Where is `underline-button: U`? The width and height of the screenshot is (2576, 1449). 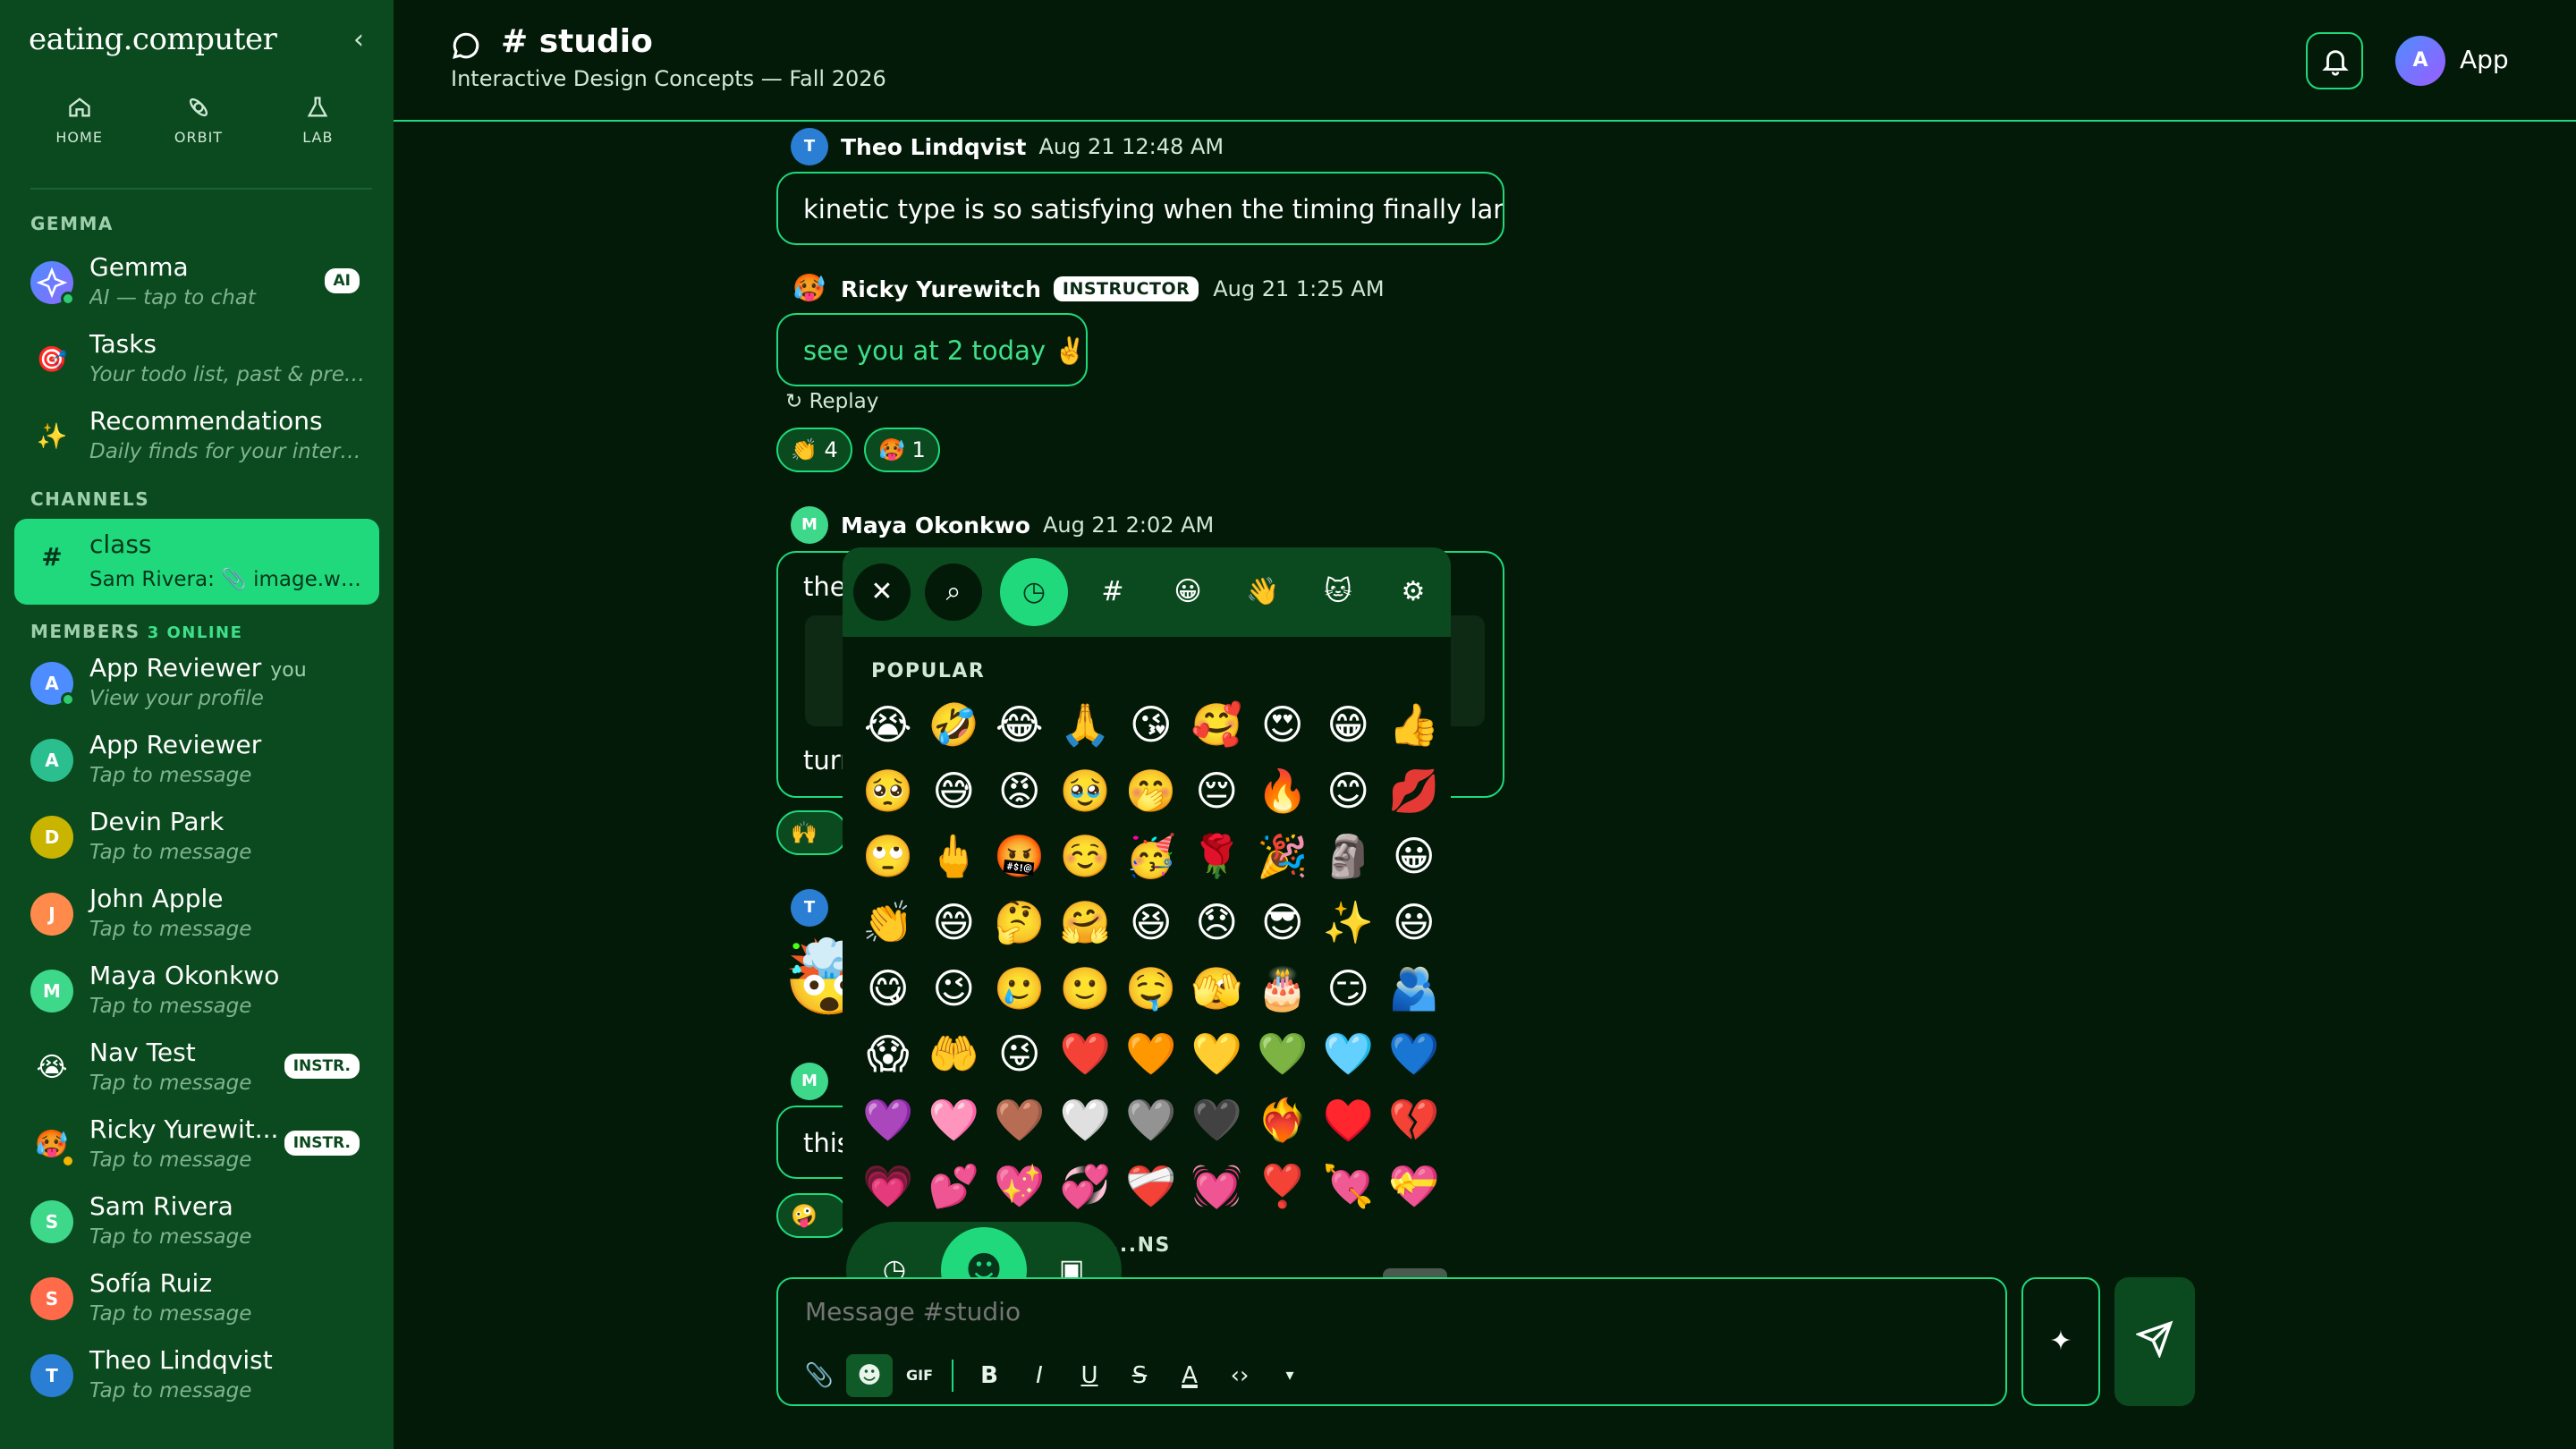
underline-button: U is located at coordinates (1089, 1375).